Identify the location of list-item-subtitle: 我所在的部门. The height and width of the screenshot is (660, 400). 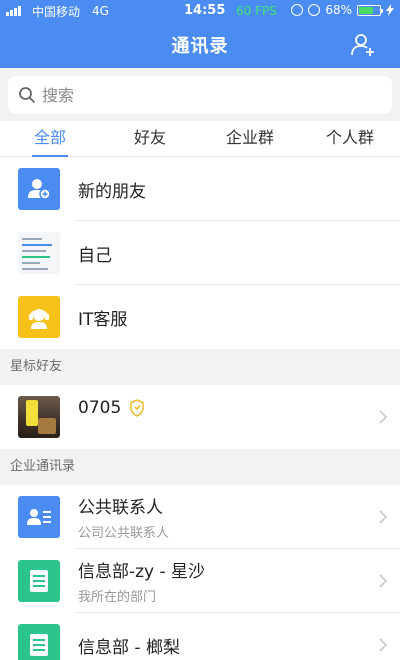
(117, 597).